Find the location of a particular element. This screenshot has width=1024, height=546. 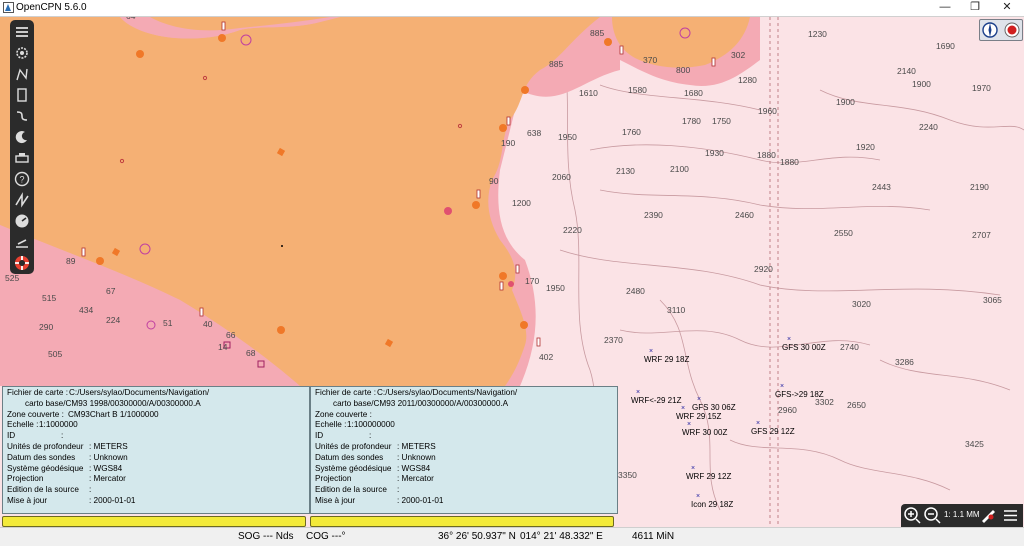

depth-sounding: 1230 is located at coordinates (817, 34).